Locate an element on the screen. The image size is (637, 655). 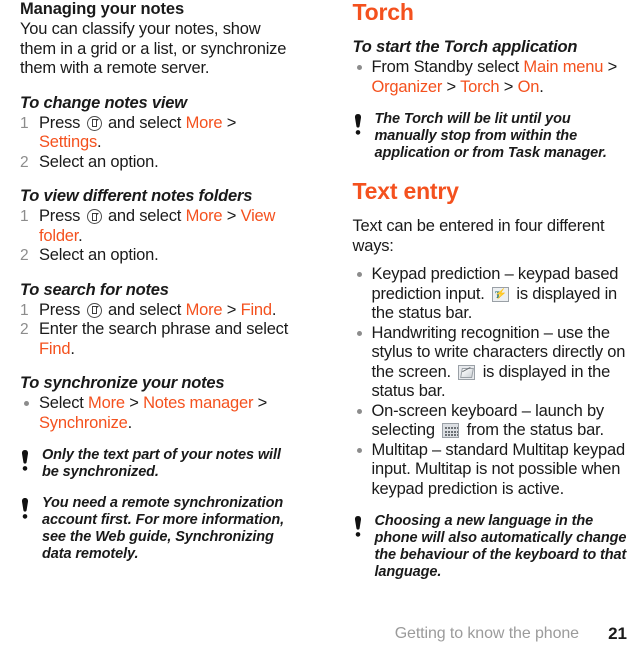
menu-path-token: Organizer is located at coordinates (407, 86).